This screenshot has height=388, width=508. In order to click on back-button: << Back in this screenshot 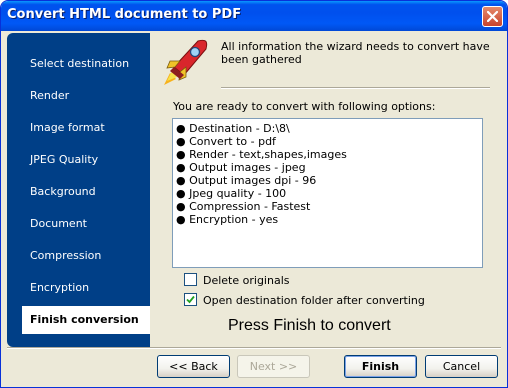, I will do `click(193, 366)`.